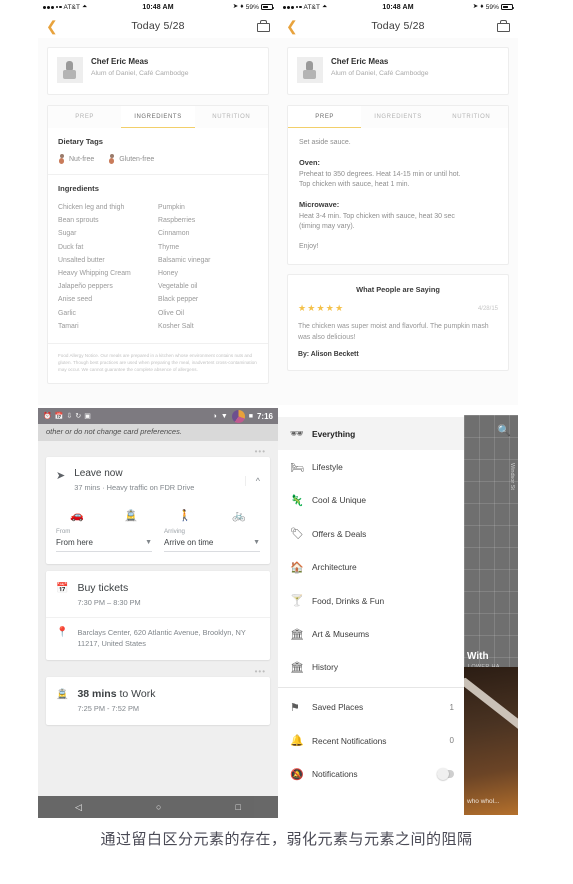 The image size is (573, 884). I want to click on wheat-icon, so click(111, 159).